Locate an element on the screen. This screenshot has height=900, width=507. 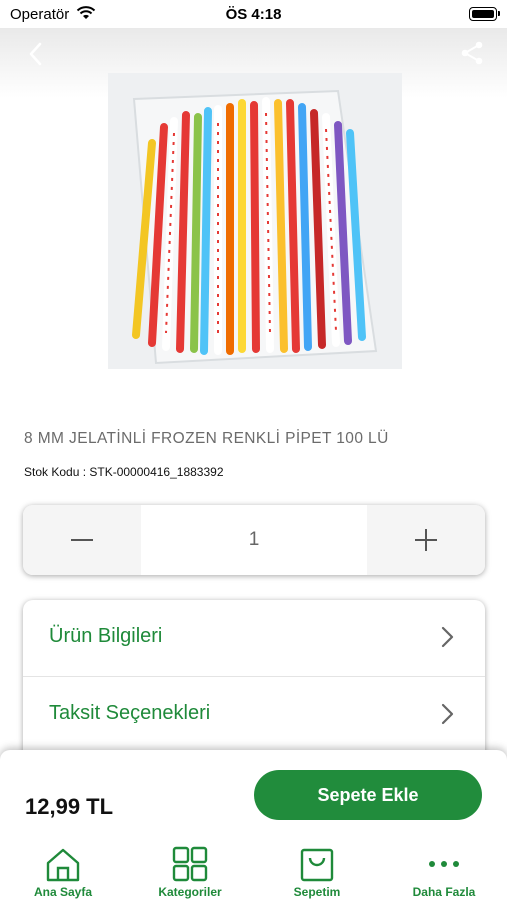
share-icon is located at coordinates (472, 53).